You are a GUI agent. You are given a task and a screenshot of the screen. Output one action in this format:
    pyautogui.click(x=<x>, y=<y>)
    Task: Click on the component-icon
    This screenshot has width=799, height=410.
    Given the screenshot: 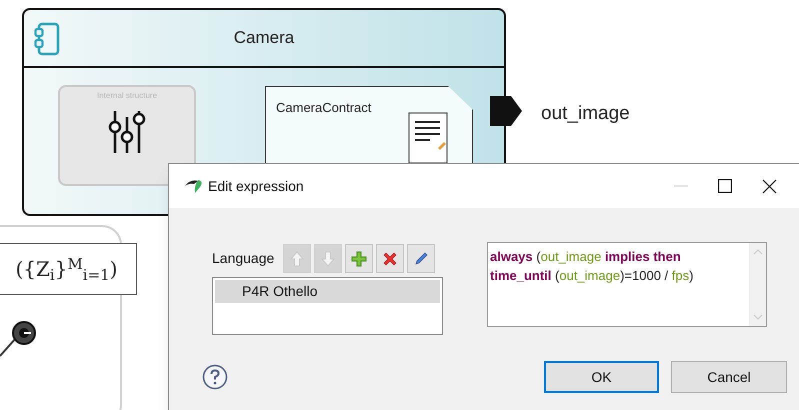 What is the action you would take?
    pyautogui.click(x=47, y=39)
    